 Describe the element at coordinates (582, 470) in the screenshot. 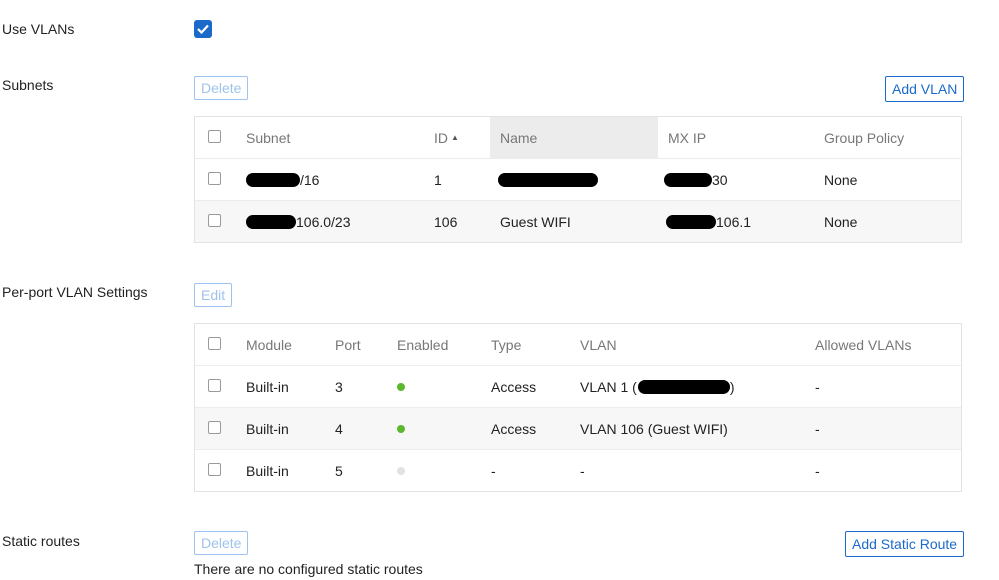

I see `vlan-value: -` at that location.